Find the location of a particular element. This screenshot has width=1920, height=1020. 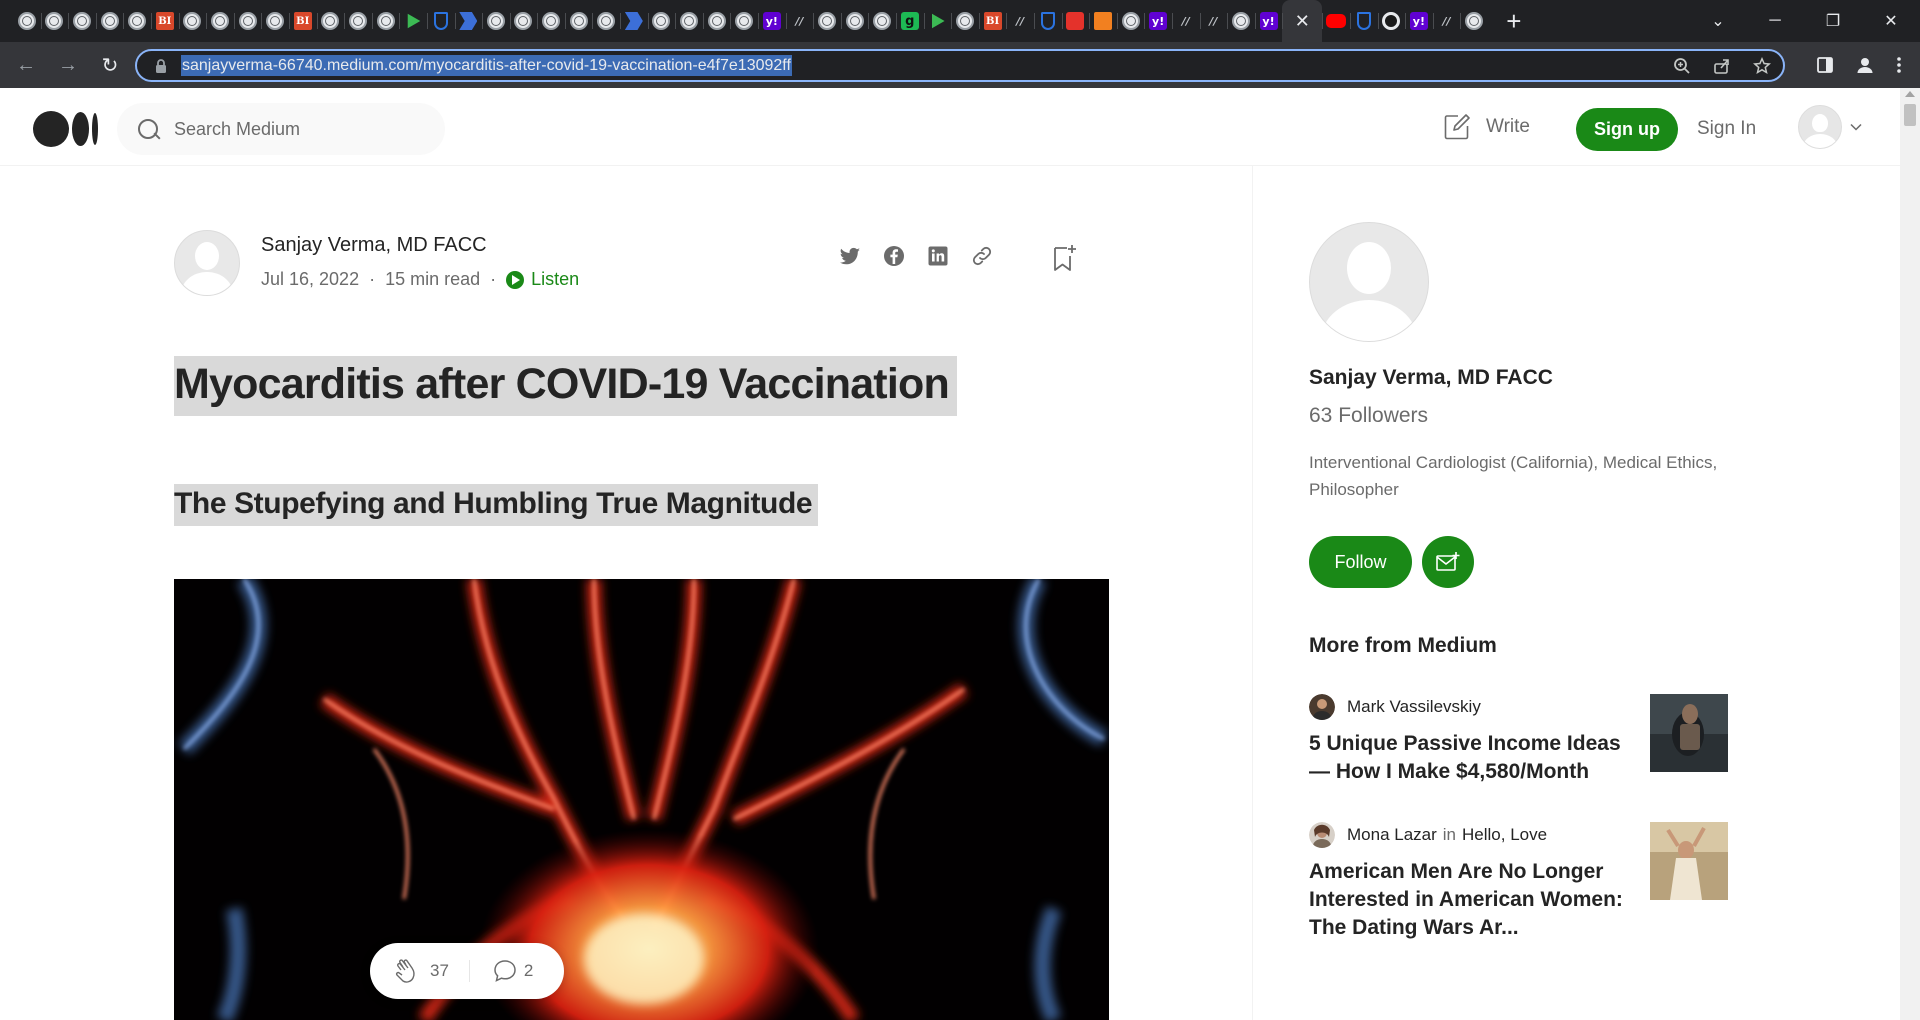

kebab-menu-icon is located at coordinates (1899, 65).